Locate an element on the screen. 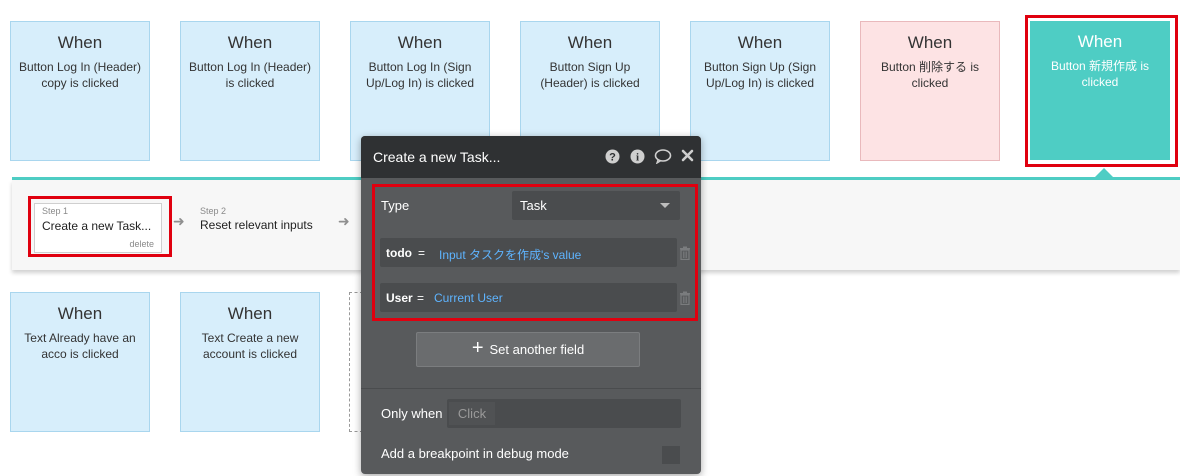 Image resolution: width=1180 pixels, height=476 pixels. event-description: Text Already have an acco is clicked is located at coordinates (80, 346).